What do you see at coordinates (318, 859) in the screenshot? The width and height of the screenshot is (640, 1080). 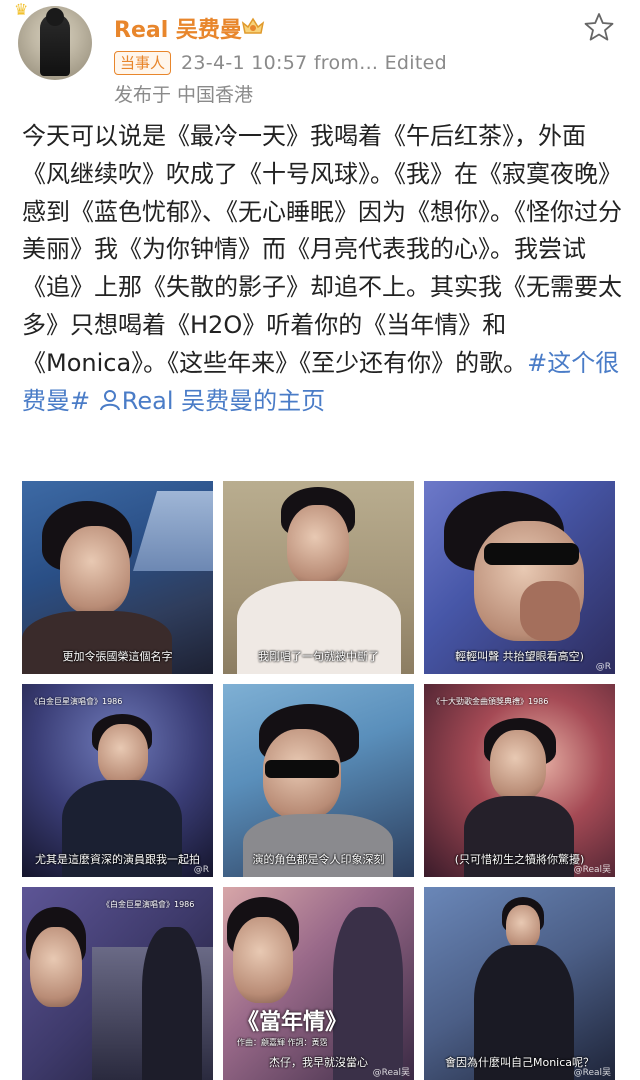 I see `subtitle: 演的角色都是令人印象深刻` at bounding box center [318, 859].